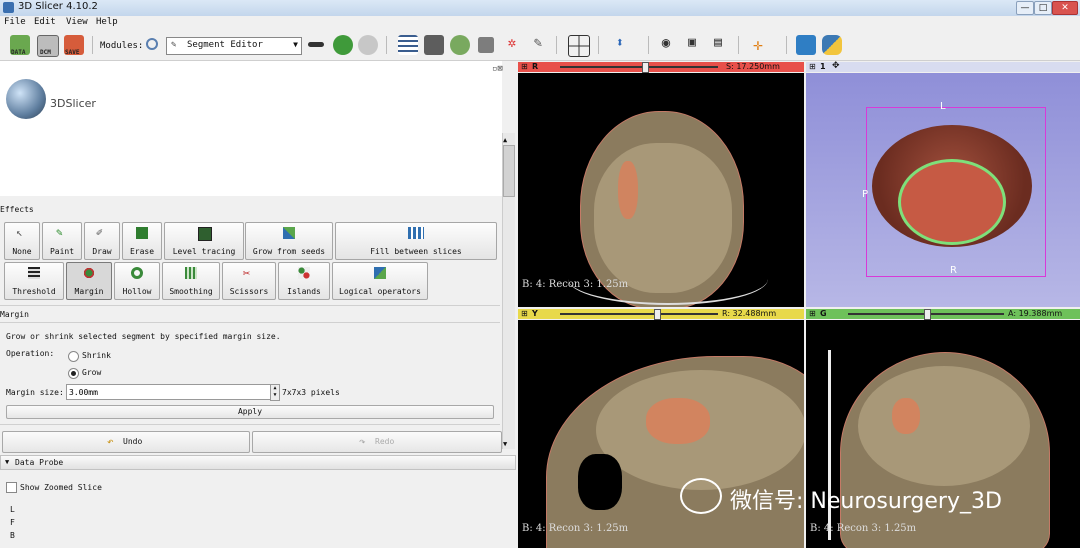  Describe the element at coordinates (832, 45) in the screenshot. I see `python-console-icon` at that location.